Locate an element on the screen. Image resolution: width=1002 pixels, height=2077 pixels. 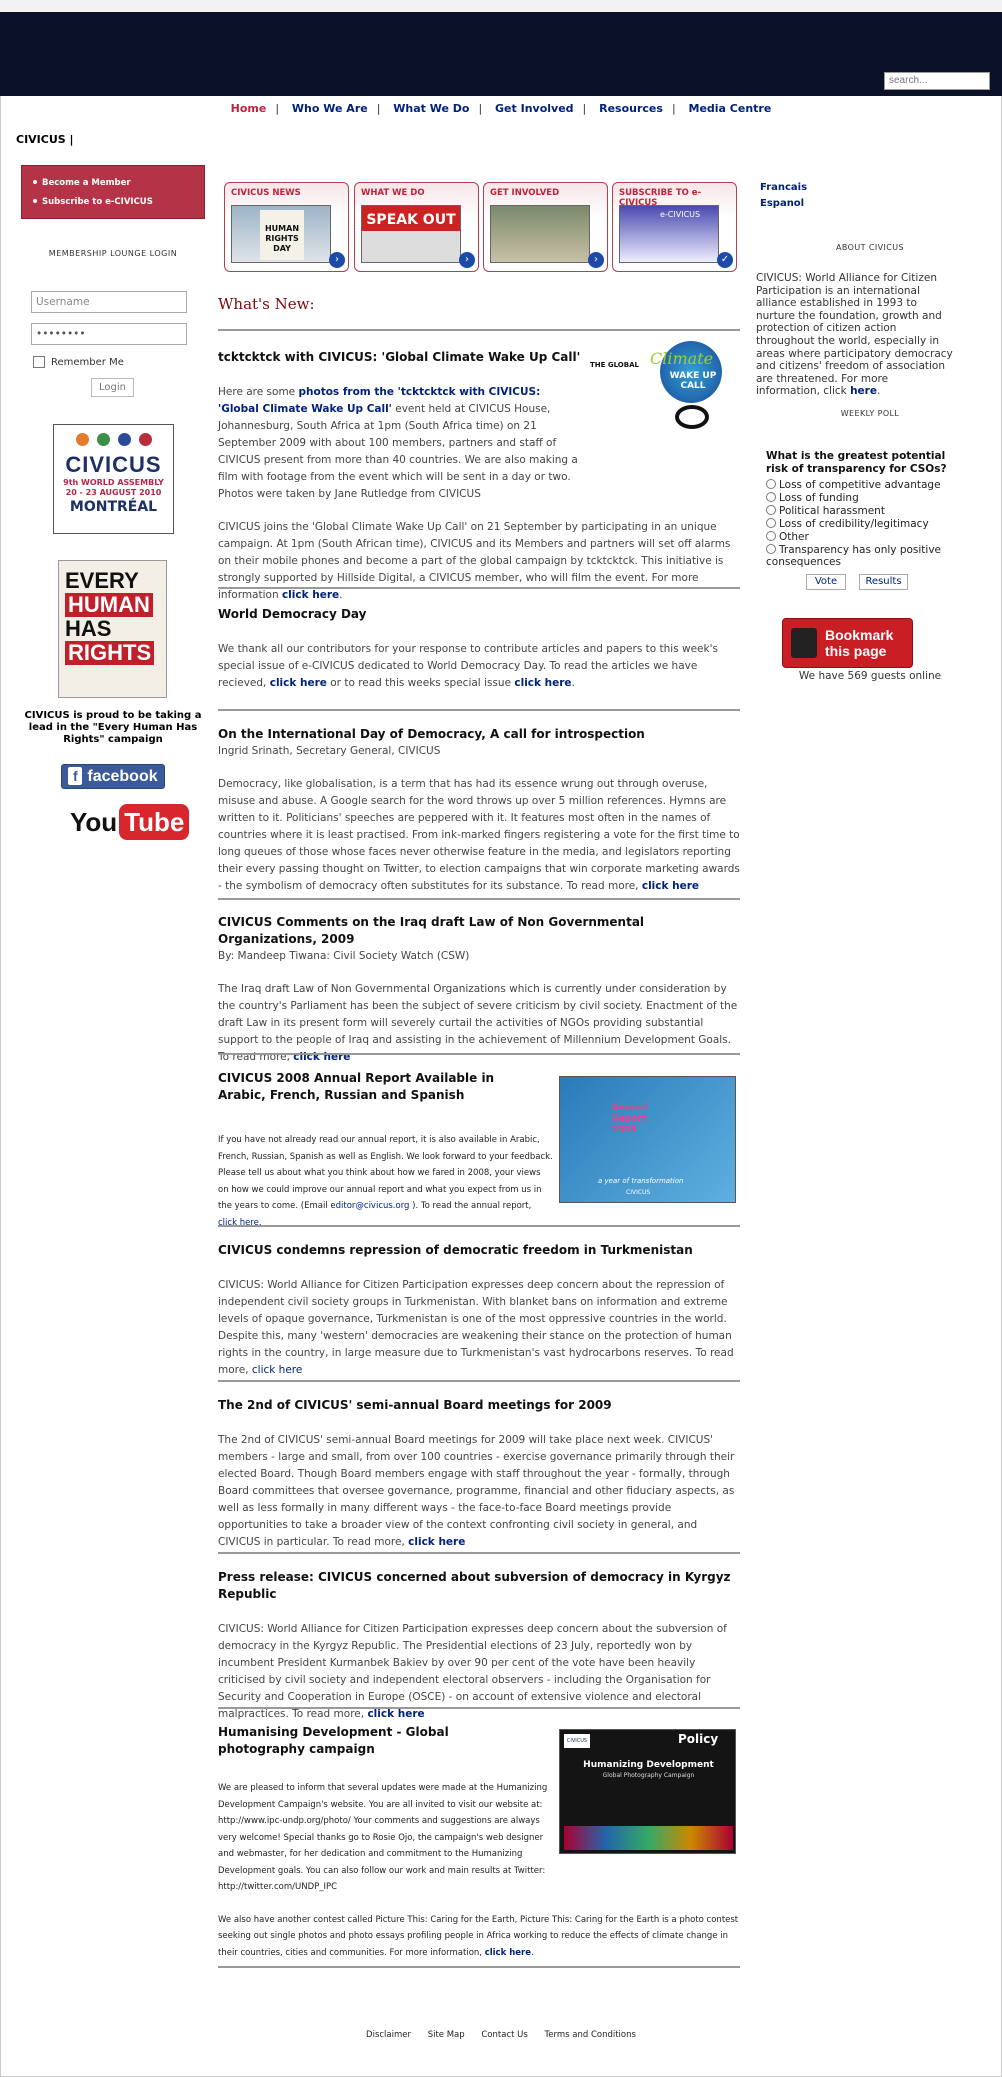
tile-get-involved: GET INVOLVED › is located at coordinates (545, 227).